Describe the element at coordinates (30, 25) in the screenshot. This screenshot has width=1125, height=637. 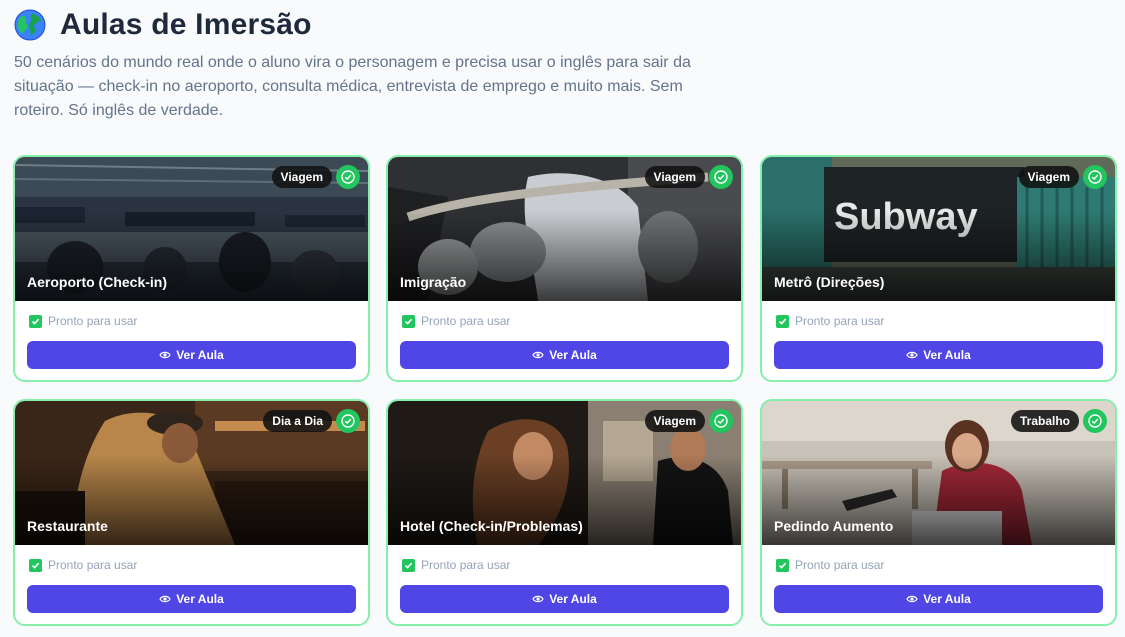
I see `globe-icon` at that location.